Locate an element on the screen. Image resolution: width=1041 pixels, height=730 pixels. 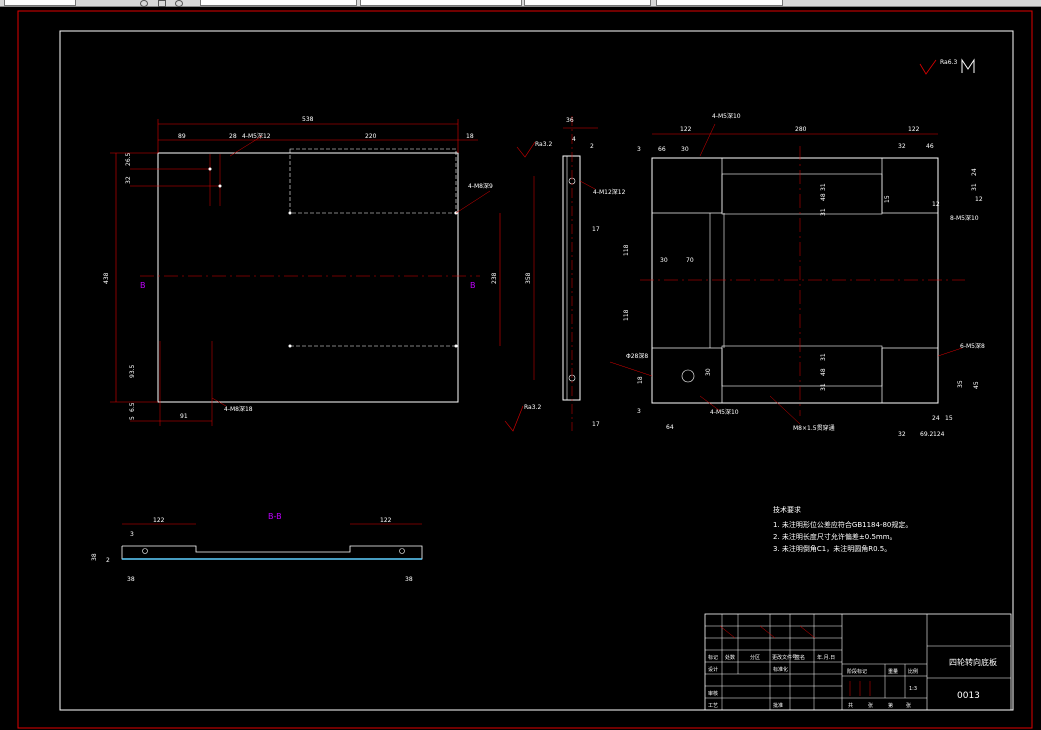
dimension-label: 标记 is located at coordinates (713, 657).